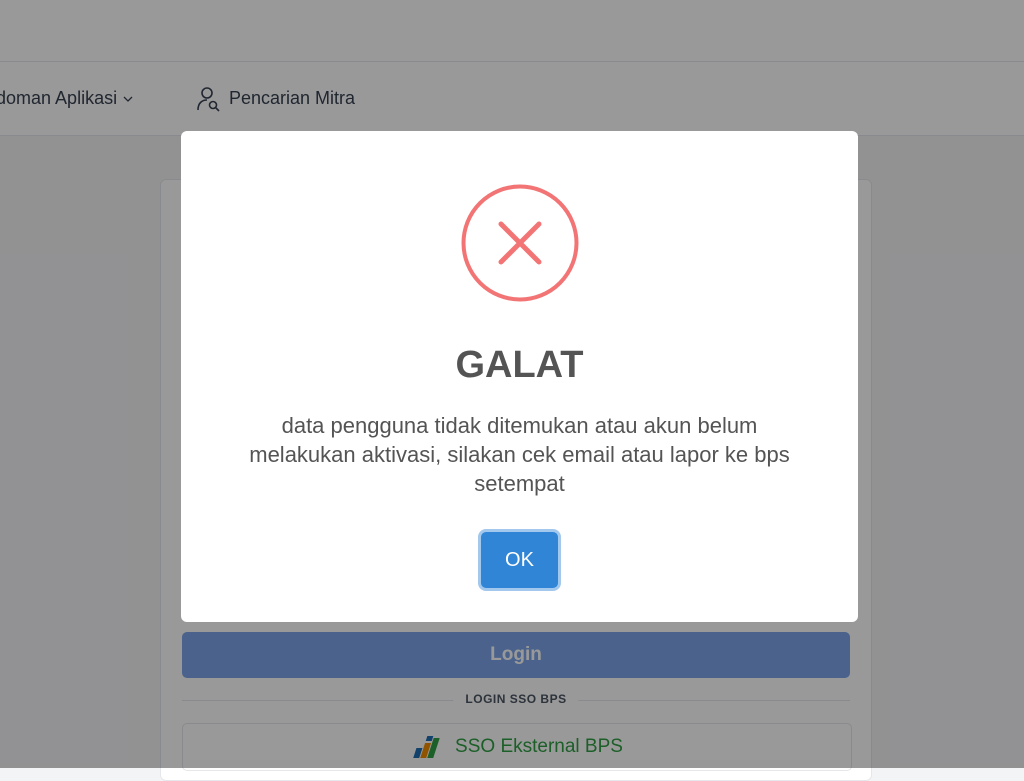  Describe the element at coordinates (520, 243) in the screenshot. I see `error-x-icon` at that location.